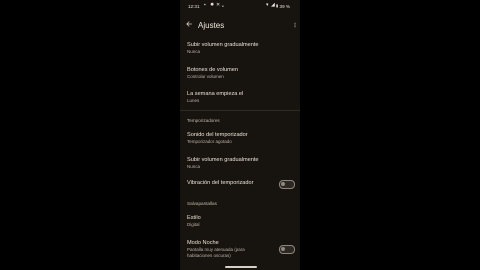  I want to click on signal-icon: ◢, so click(273, 5).